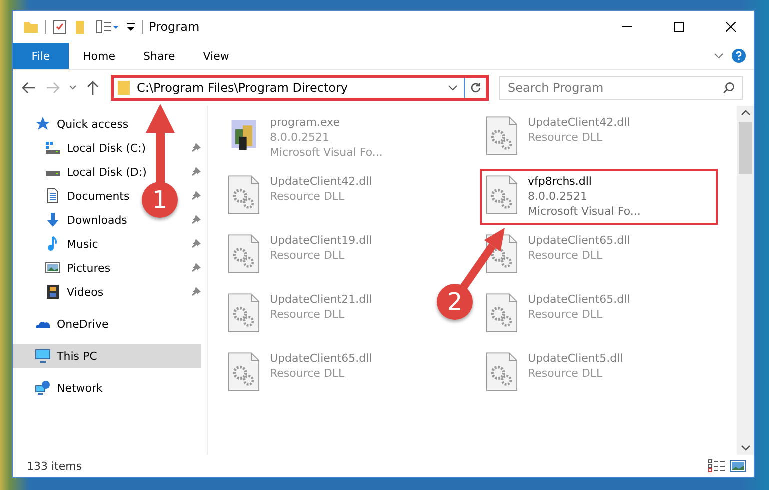 The height and width of the screenshot is (490, 769). What do you see at coordinates (131, 27) in the screenshot?
I see `customize-caret-icon` at bounding box center [131, 27].